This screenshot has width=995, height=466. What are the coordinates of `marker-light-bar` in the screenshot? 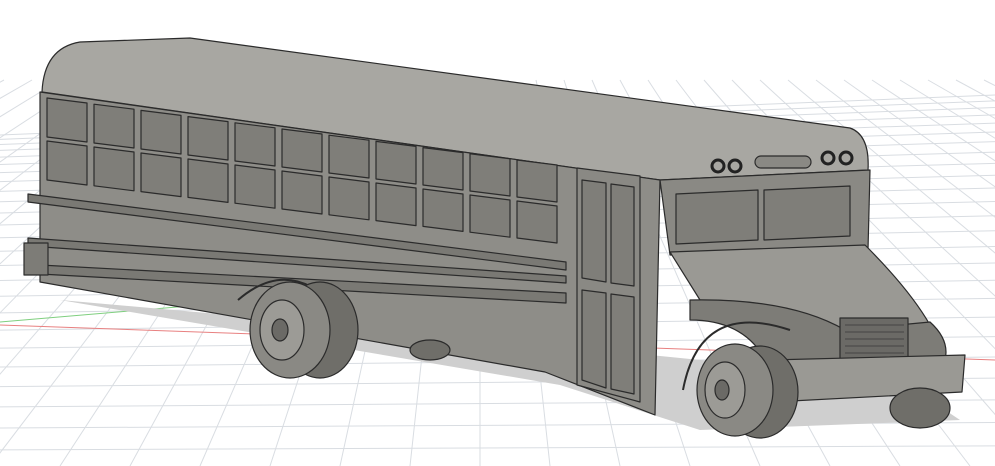 It's located at (783, 162).